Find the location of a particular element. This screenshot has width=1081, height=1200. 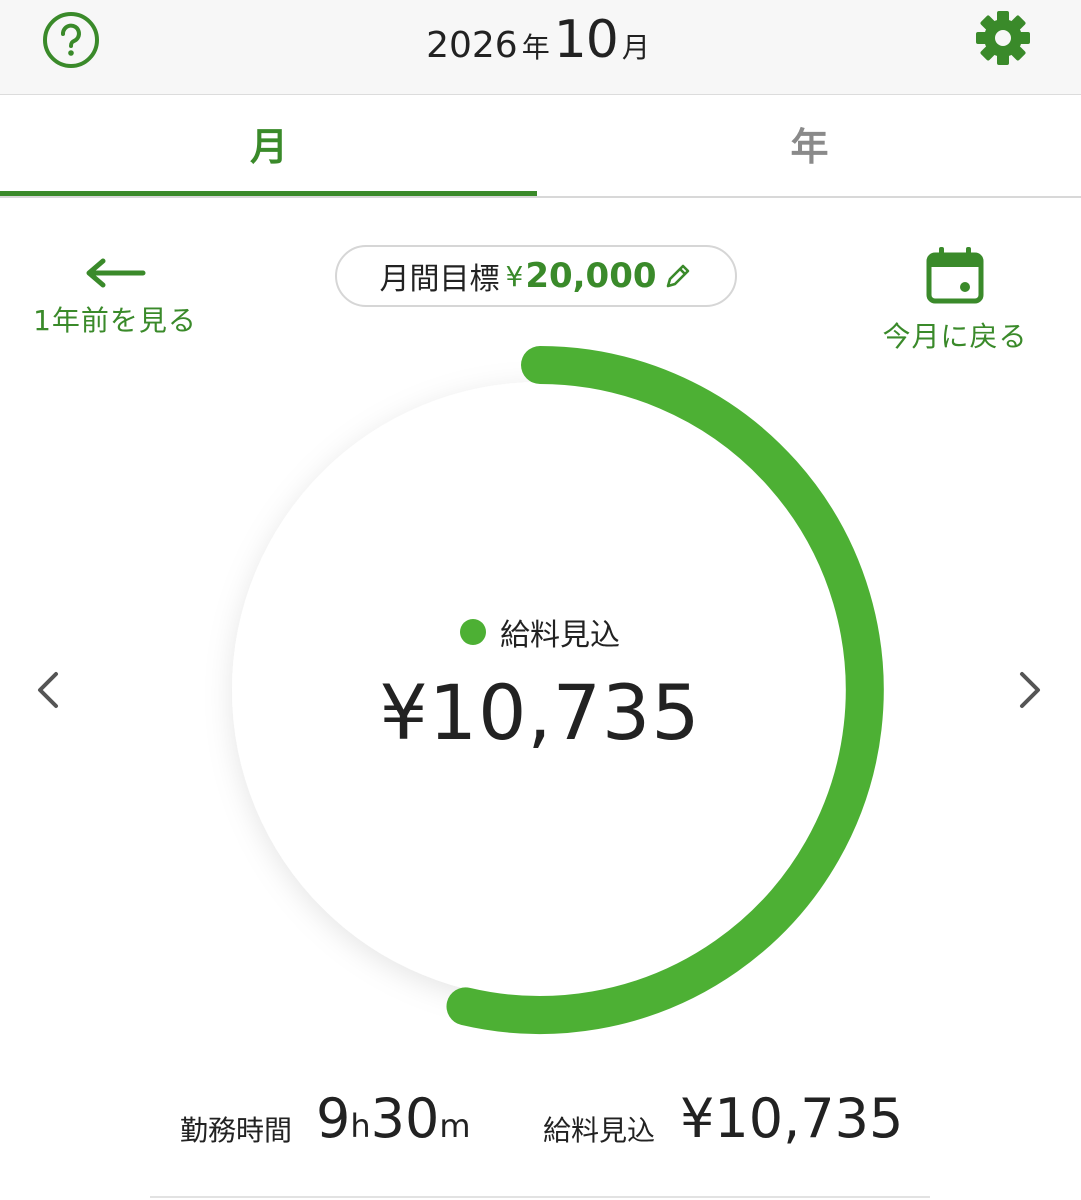

work-hours-h: 9 is located at coordinates (333, 1118).